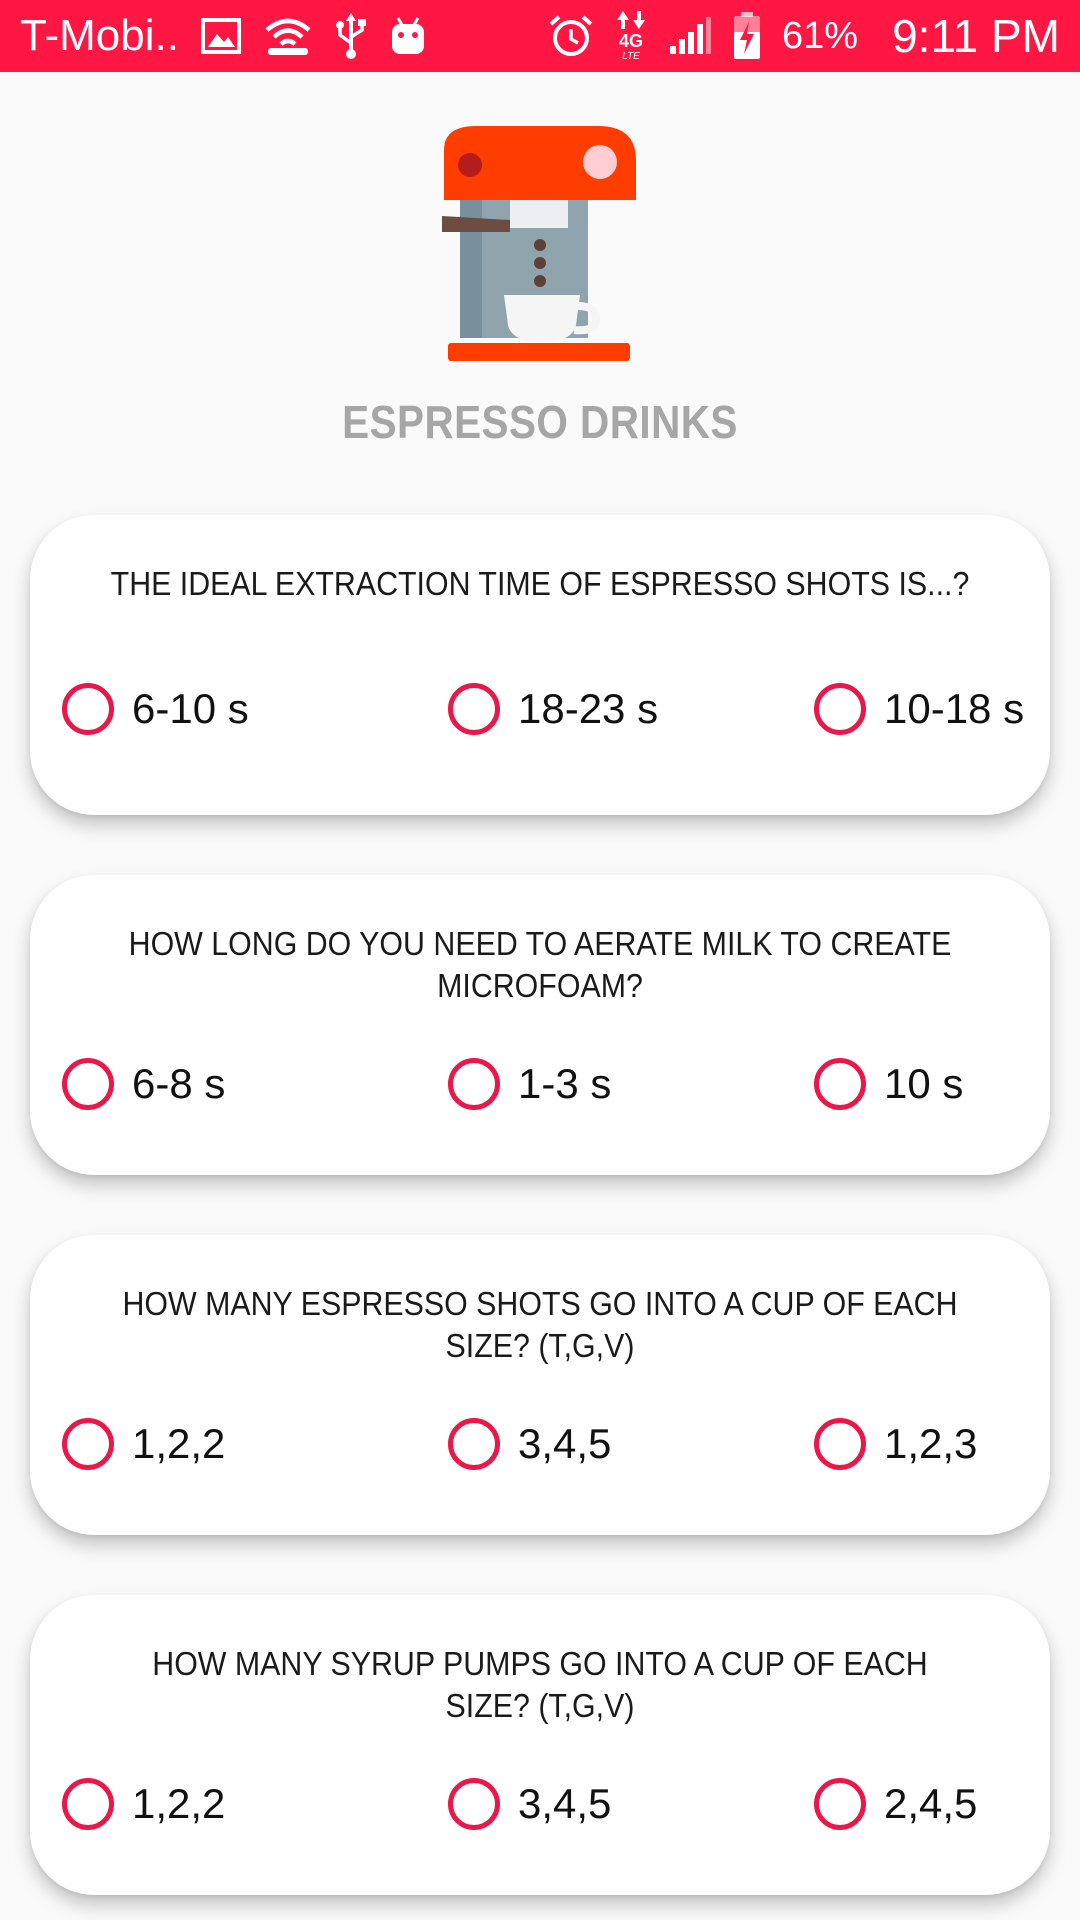 This screenshot has width=1080, height=1920. Describe the element at coordinates (820, 35) in the screenshot. I see `battery-percent: 61%` at that location.